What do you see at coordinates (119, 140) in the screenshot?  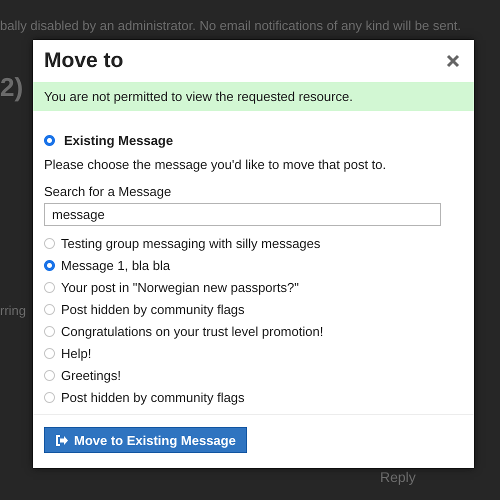 I see `radio-label: Existing Message` at bounding box center [119, 140].